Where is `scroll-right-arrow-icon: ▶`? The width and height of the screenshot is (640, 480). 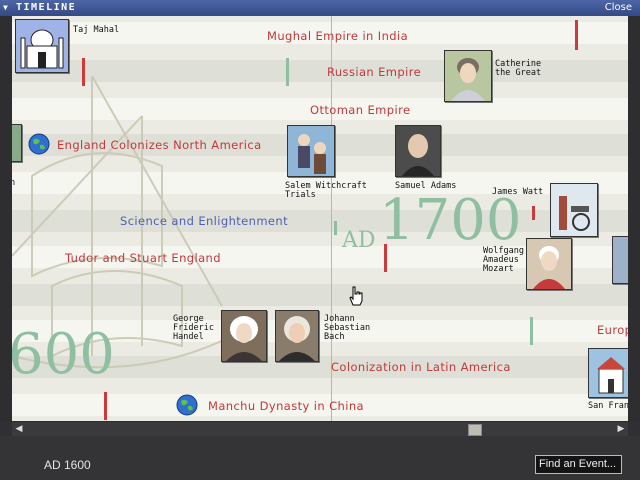
scroll-right-arrow-icon: ▶ is located at coordinates (621, 429).